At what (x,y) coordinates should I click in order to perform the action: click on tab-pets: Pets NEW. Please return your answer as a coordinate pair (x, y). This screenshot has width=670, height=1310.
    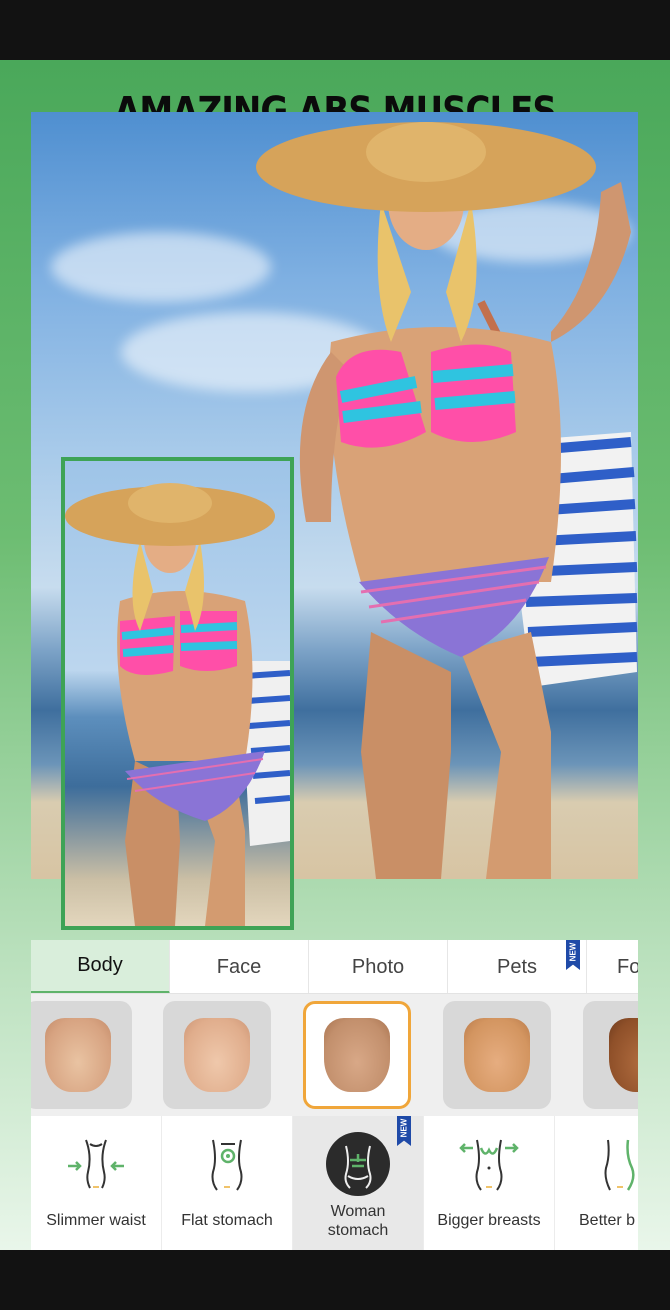
    Looking at the image, I should click on (517, 966).